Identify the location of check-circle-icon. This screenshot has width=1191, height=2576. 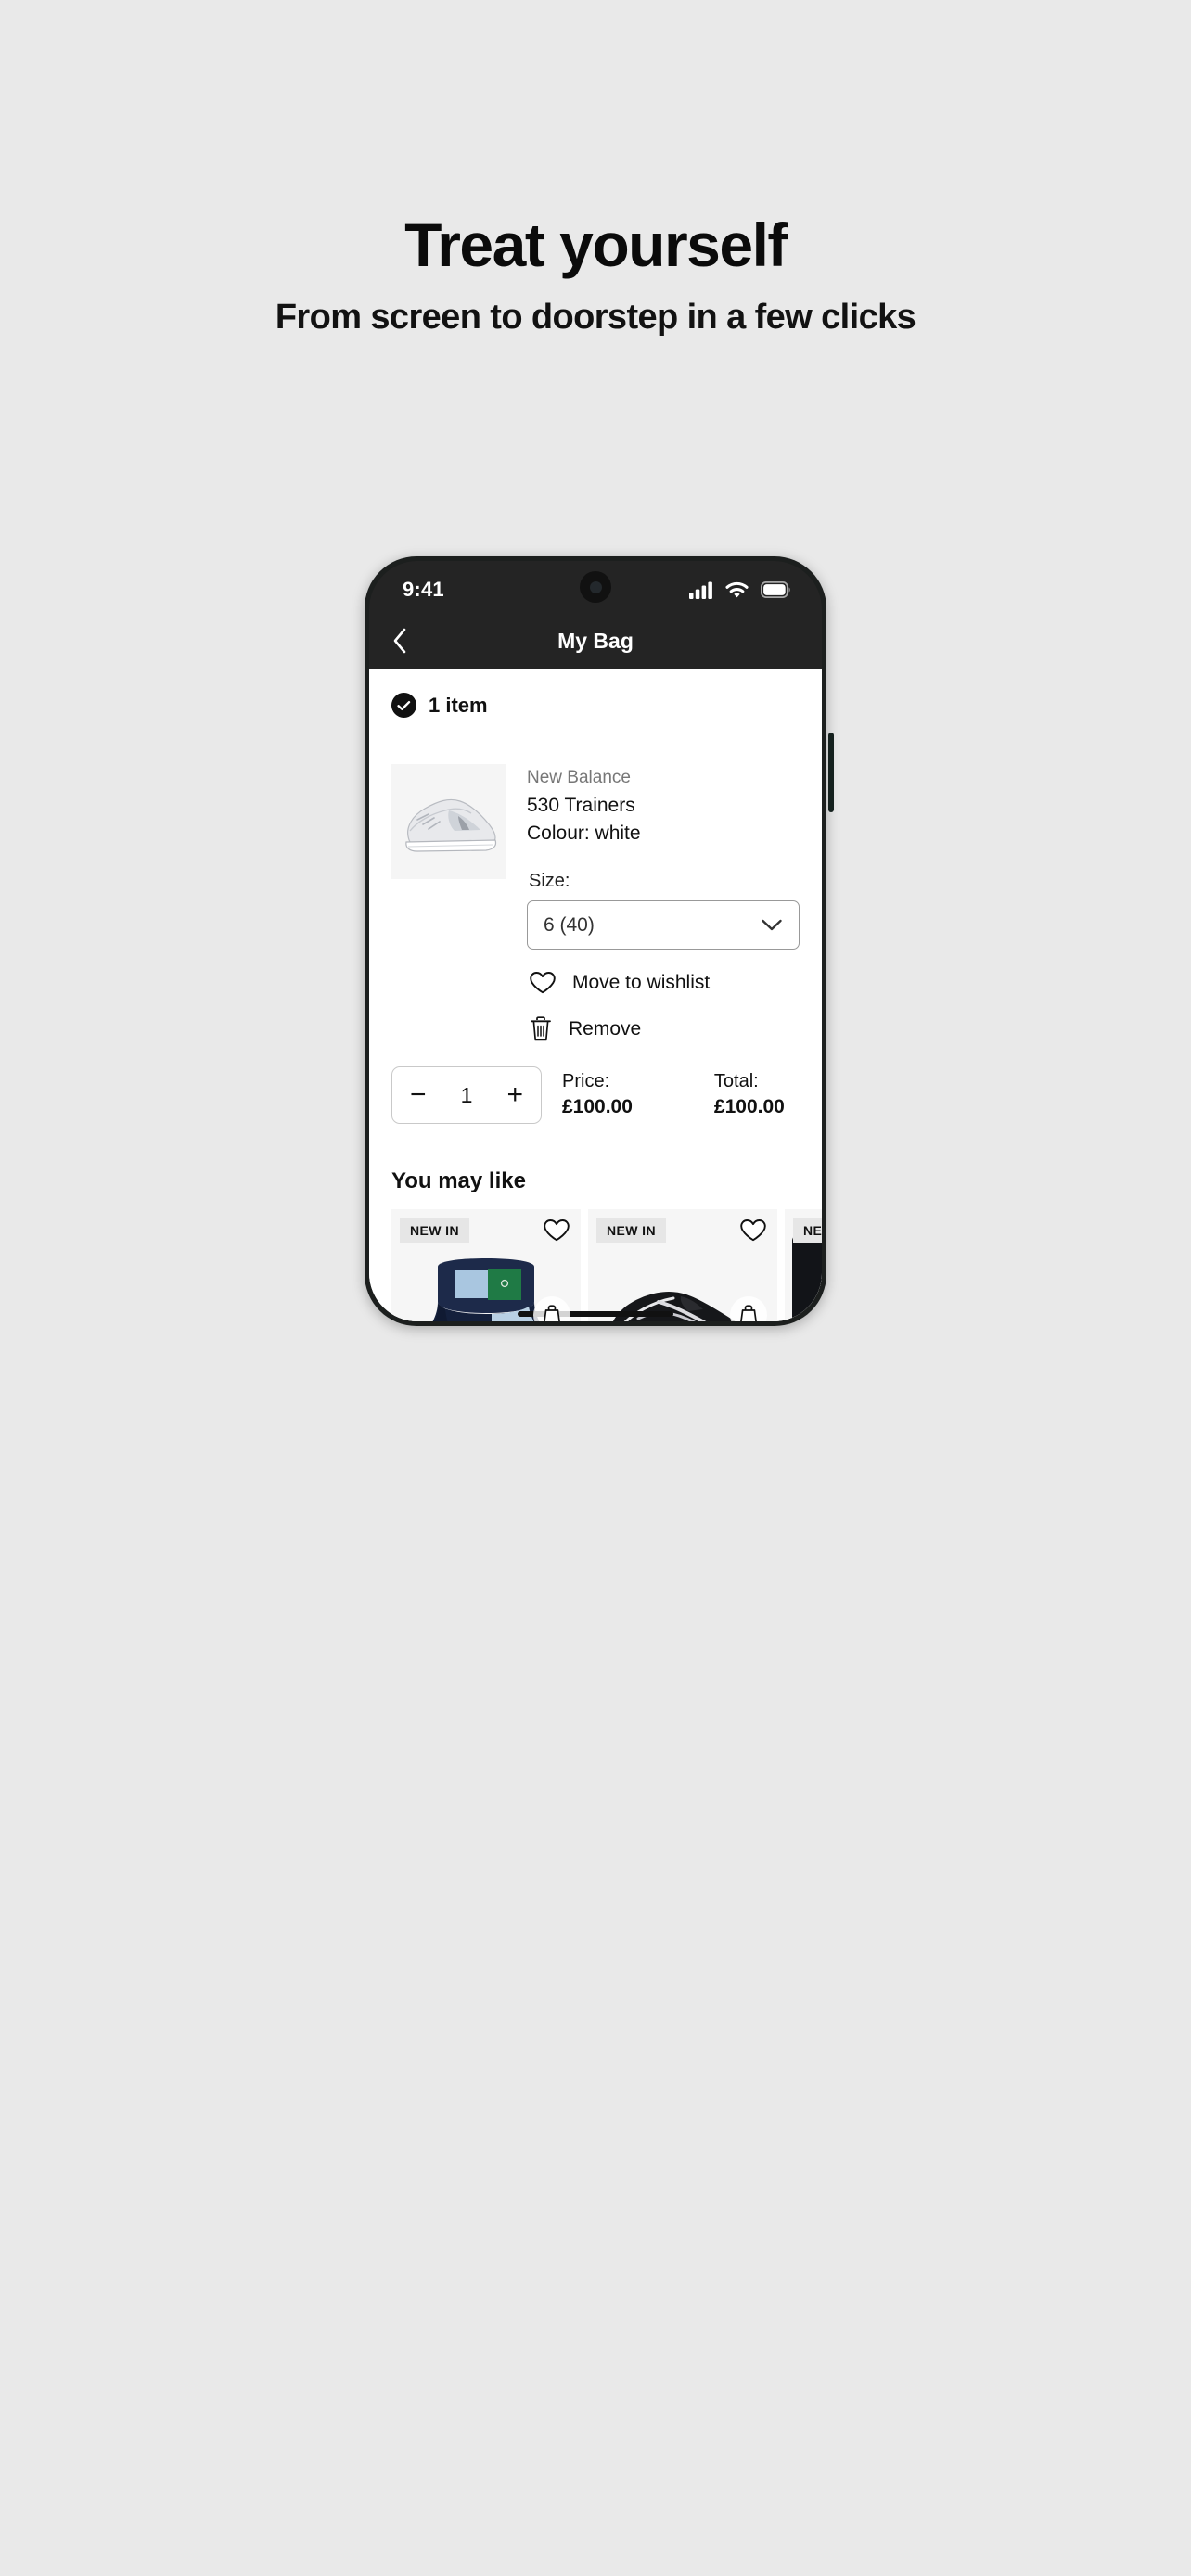
(403, 705).